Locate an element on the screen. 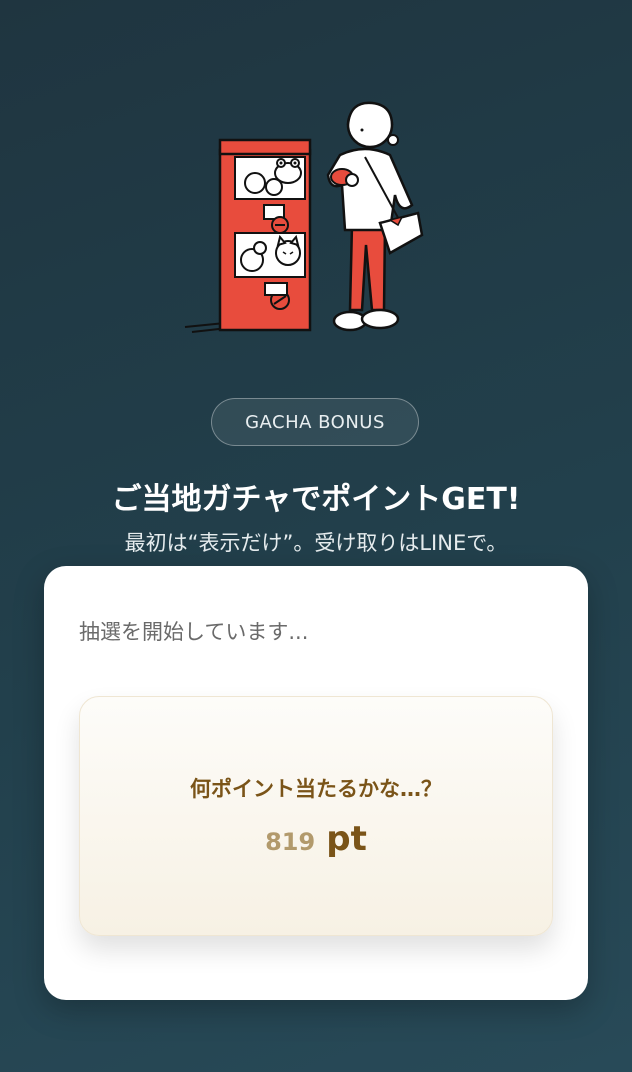 Image resolution: width=632 pixels, height=1072 pixels. points-value: 819 is located at coordinates (290, 842).